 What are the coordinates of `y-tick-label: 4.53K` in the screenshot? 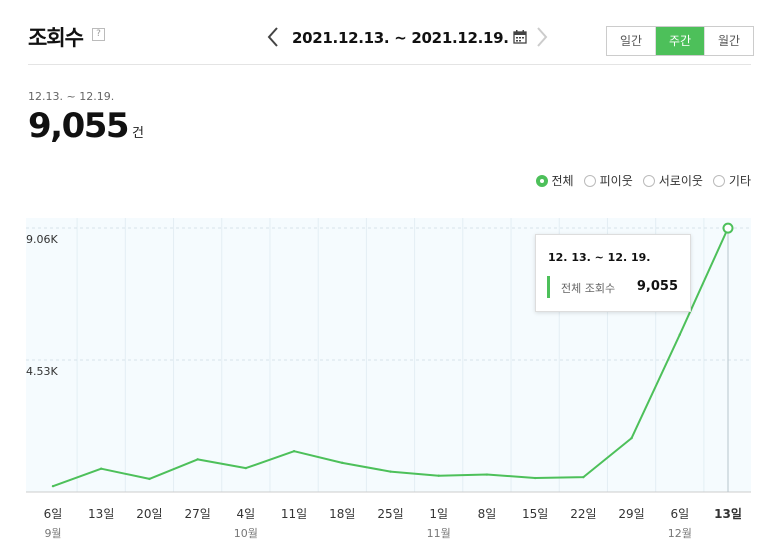 It's located at (42, 371).